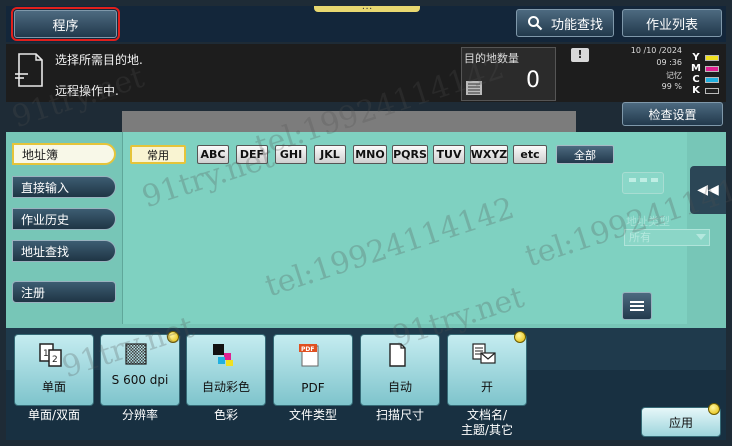  I want to click on check-settings-button: 检查设置, so click(672, 114).